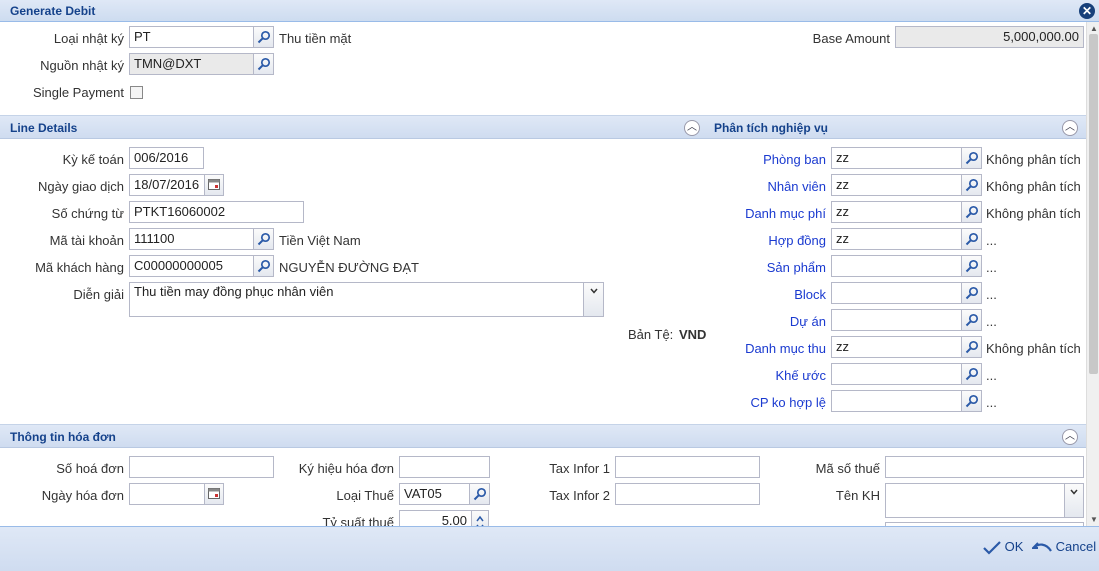  I want to click on loai-nhat-ky-input: PT, so click(191, 37).